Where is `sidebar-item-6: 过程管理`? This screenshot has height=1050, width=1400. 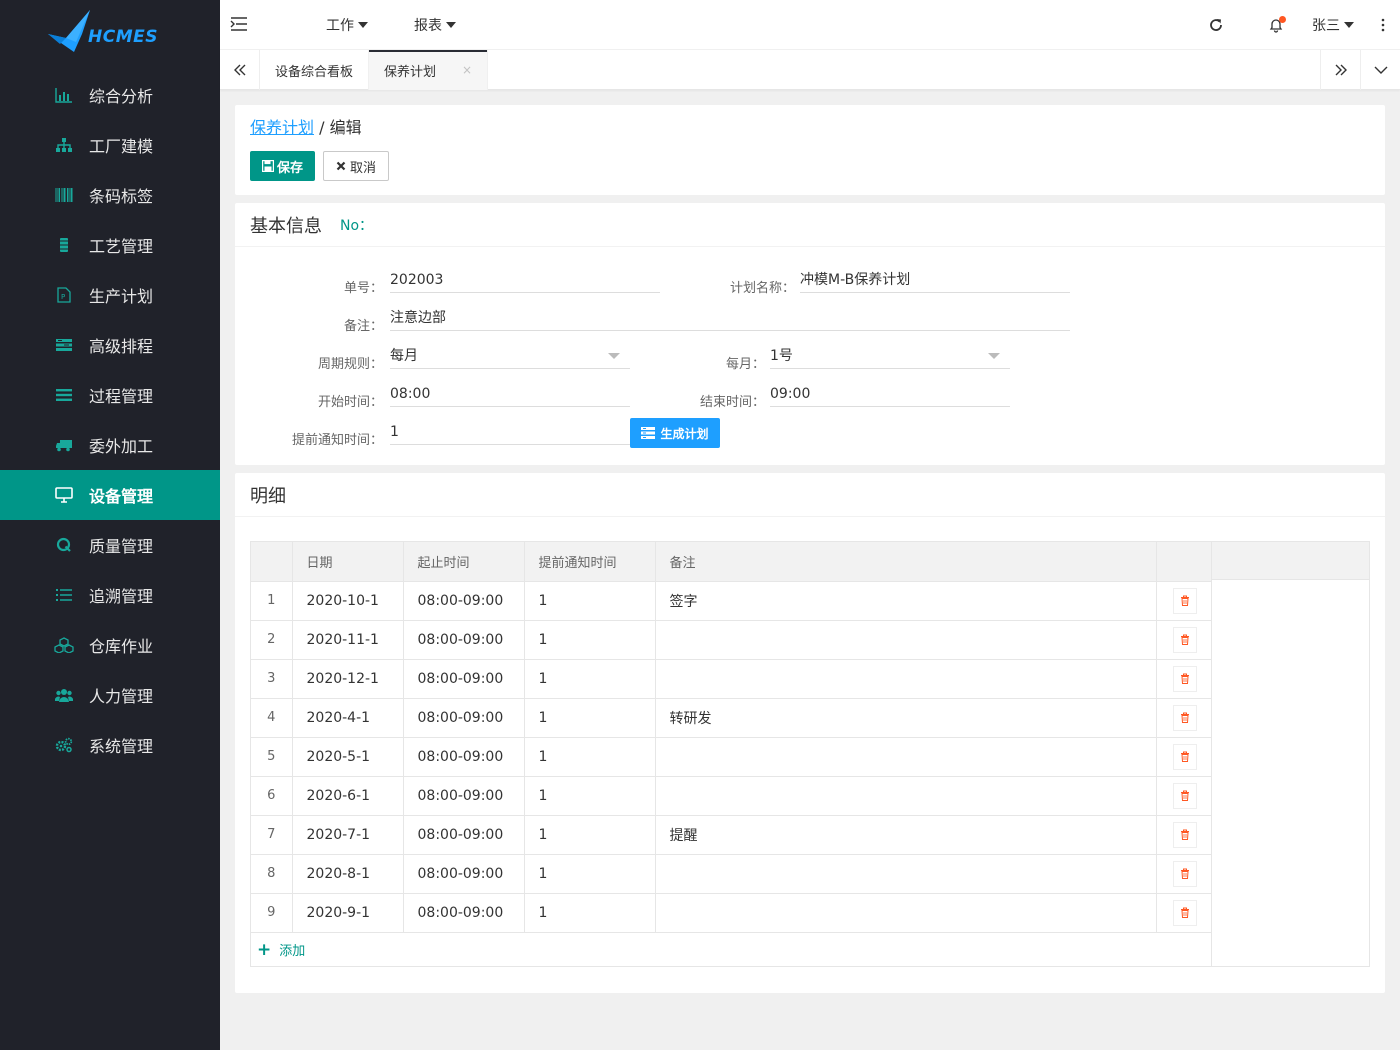 sidebar-item-6: 过程管理 is located at coordinates (110, 395).